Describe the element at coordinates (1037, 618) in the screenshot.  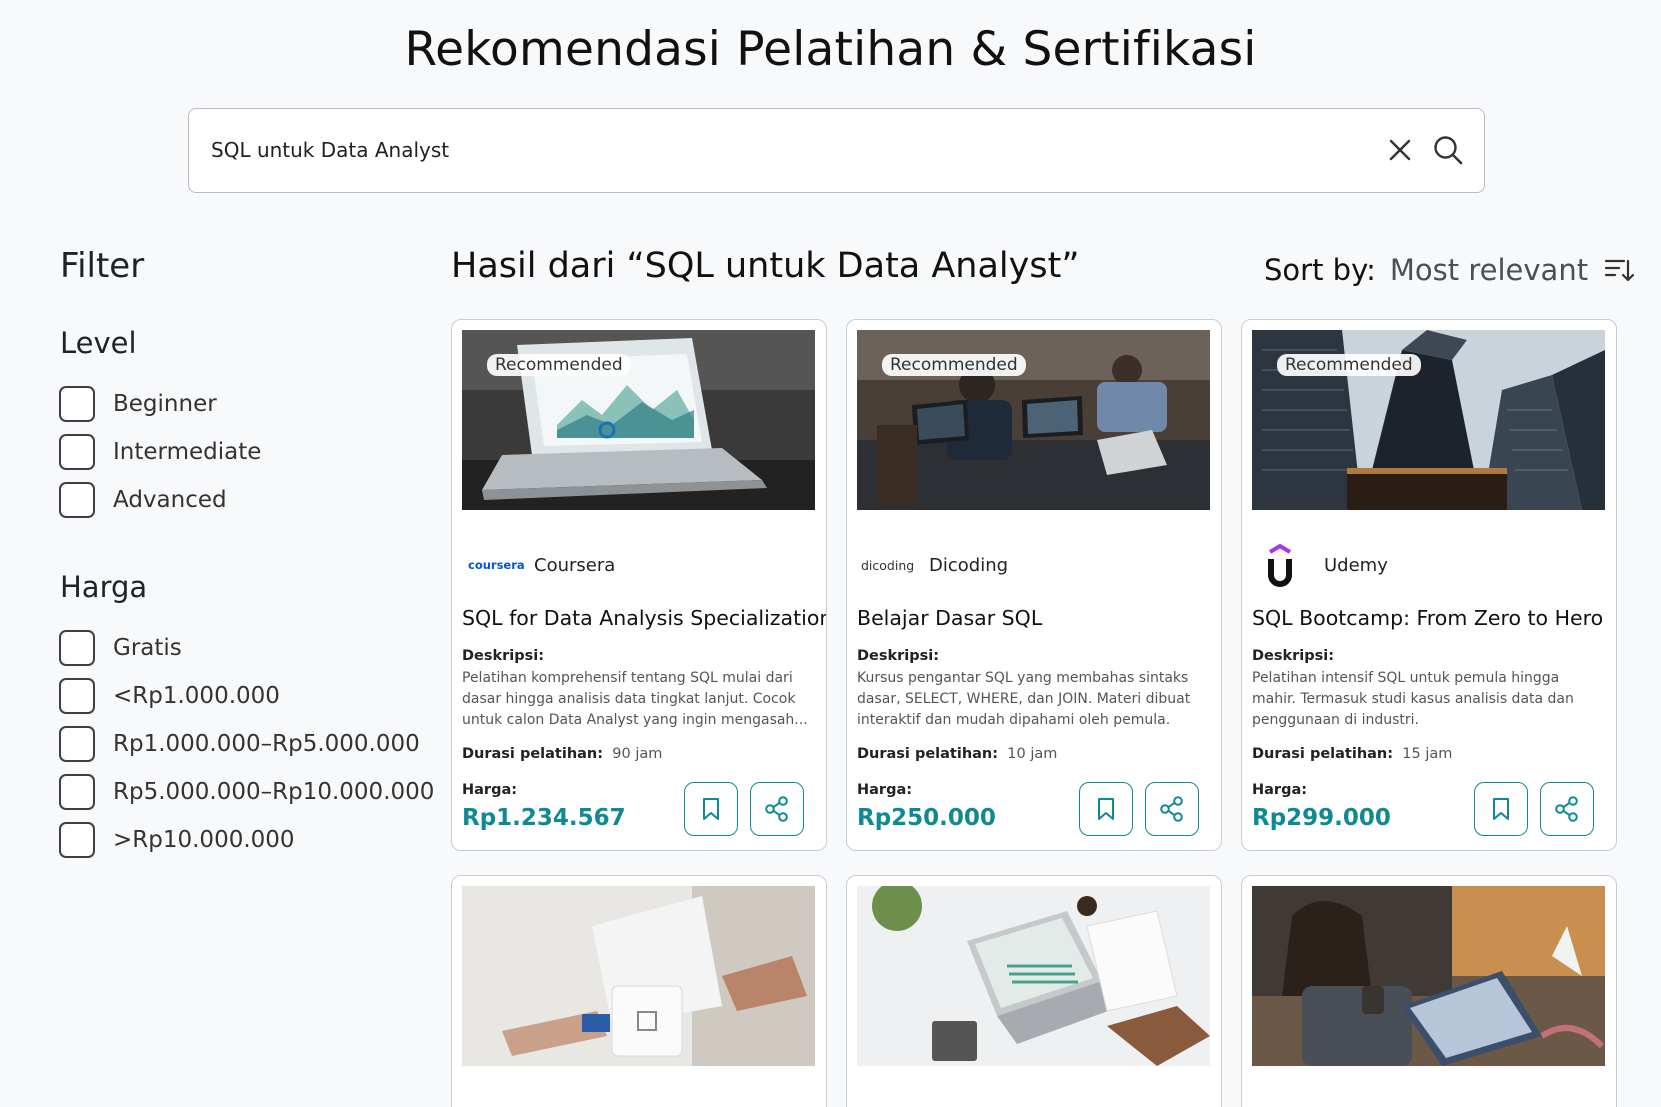
I see `course-title: Belajar Dasar SQL` at that location.